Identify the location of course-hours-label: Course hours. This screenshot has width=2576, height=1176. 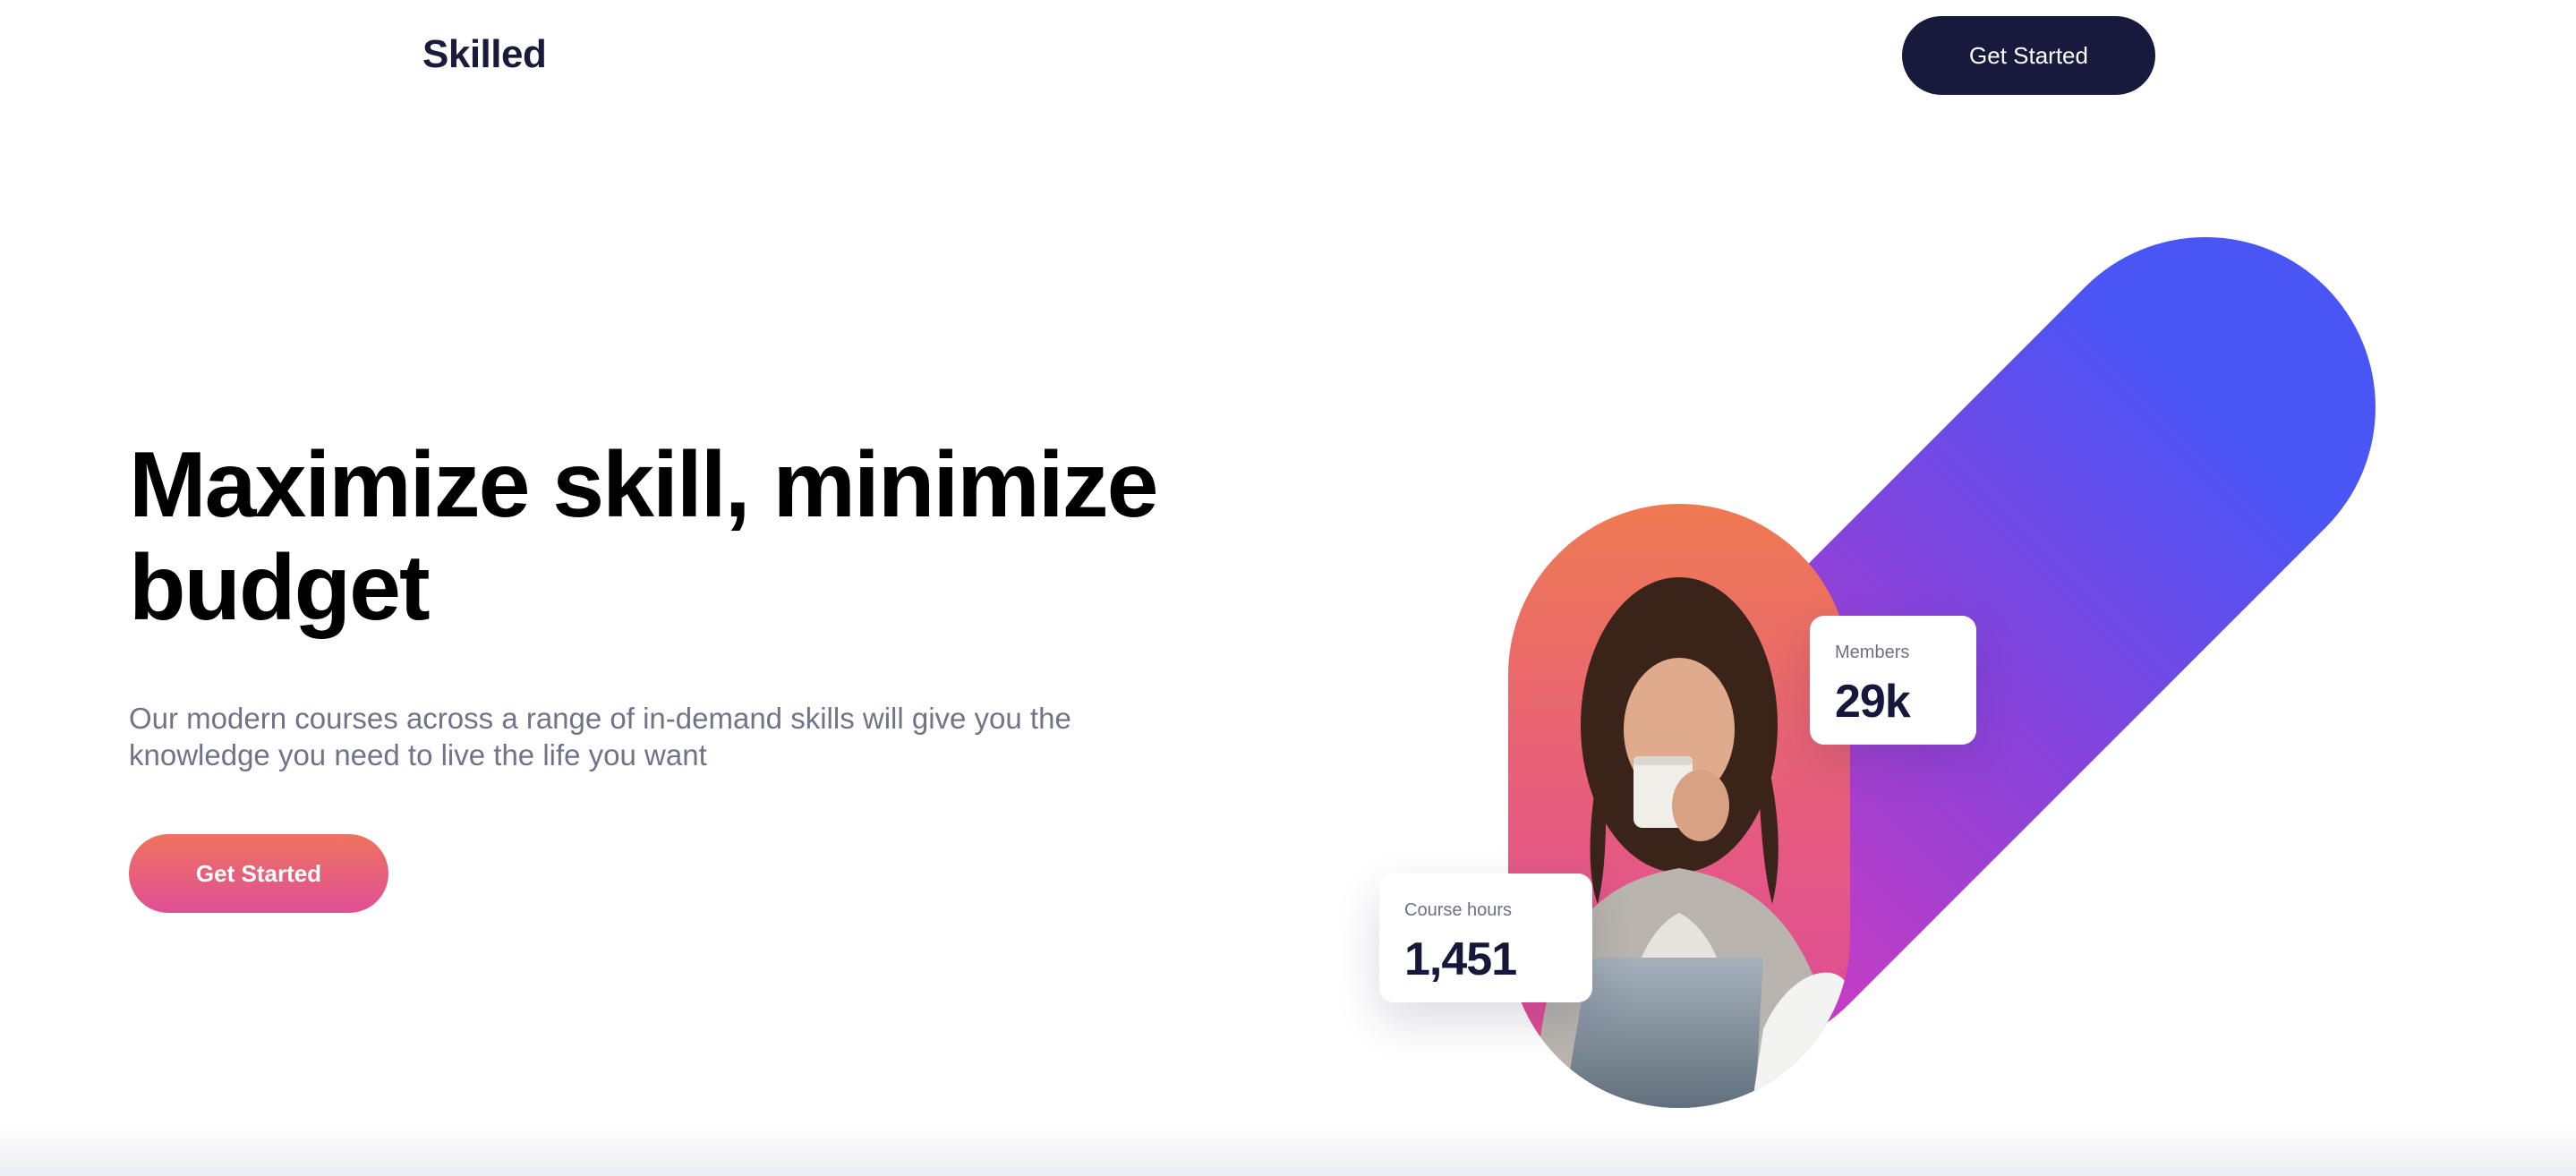
(1458, 910).